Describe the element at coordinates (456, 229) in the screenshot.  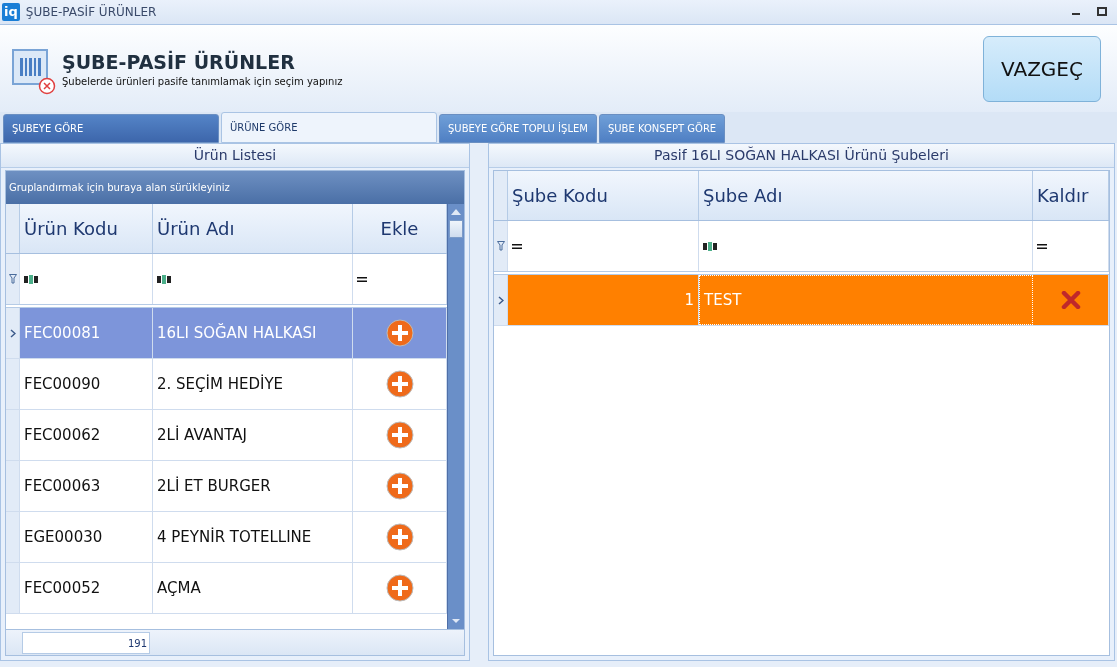
I see `scrollbar-thumb` at that location.